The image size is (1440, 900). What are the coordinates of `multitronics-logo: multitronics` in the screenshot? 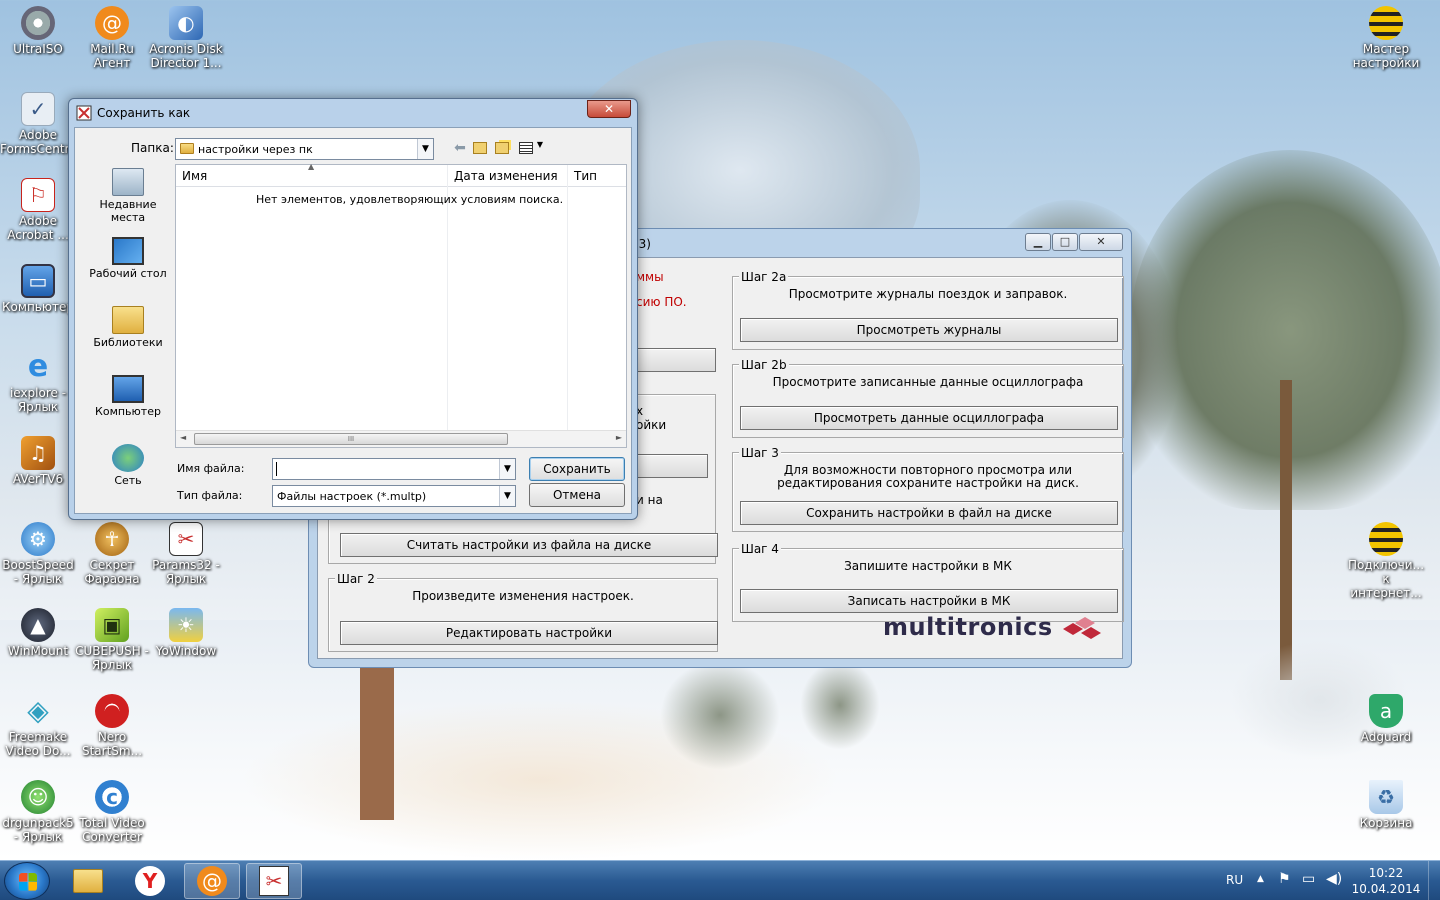 It's located at (968, 627).